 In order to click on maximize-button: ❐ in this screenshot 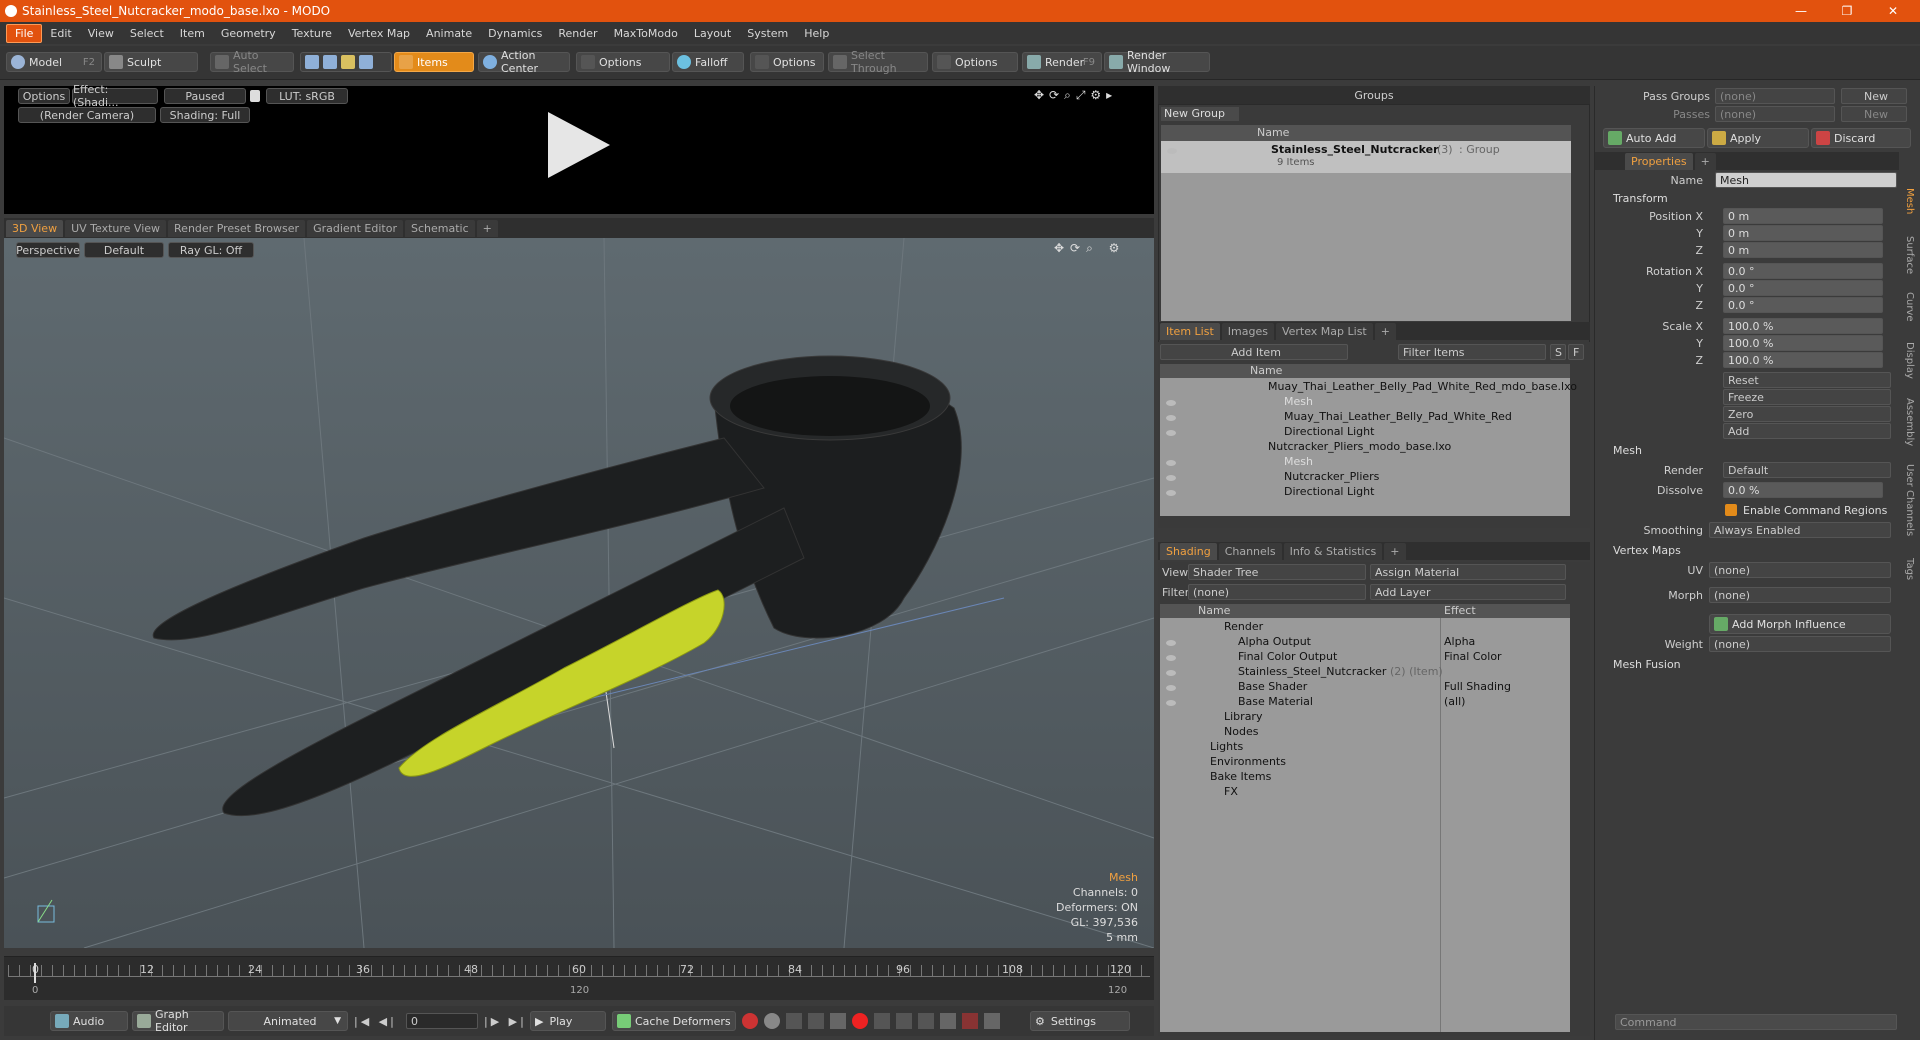, I will do `click(1847, 11)`.